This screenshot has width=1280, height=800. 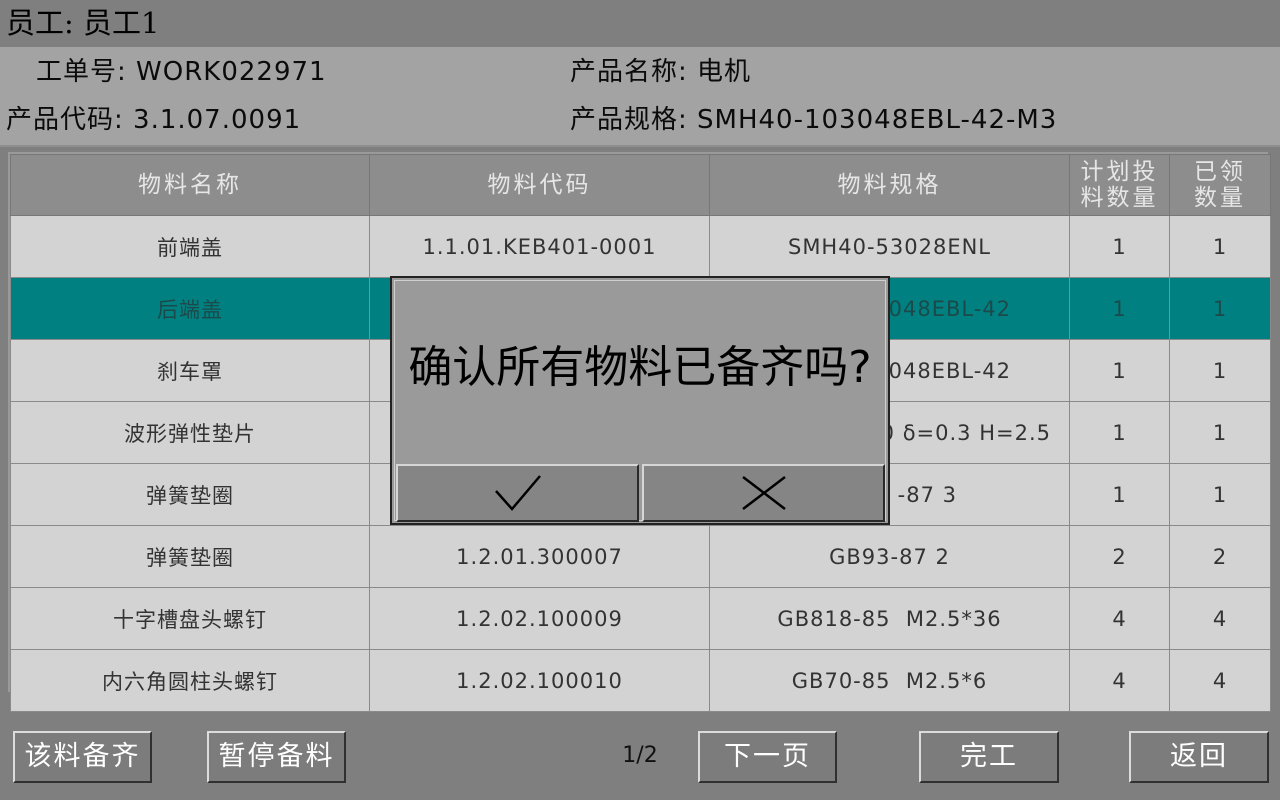 I want to click on confirm-dialog: 确认所有物料已备齐吗?, so click(x=640, y=400).